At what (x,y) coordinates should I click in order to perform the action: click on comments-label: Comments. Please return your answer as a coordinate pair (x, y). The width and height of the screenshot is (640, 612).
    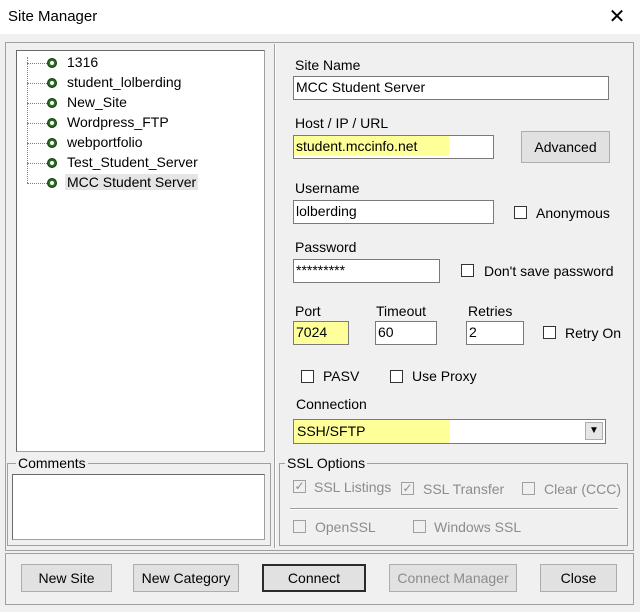
    Looking at the image, I should click on (52, 463).